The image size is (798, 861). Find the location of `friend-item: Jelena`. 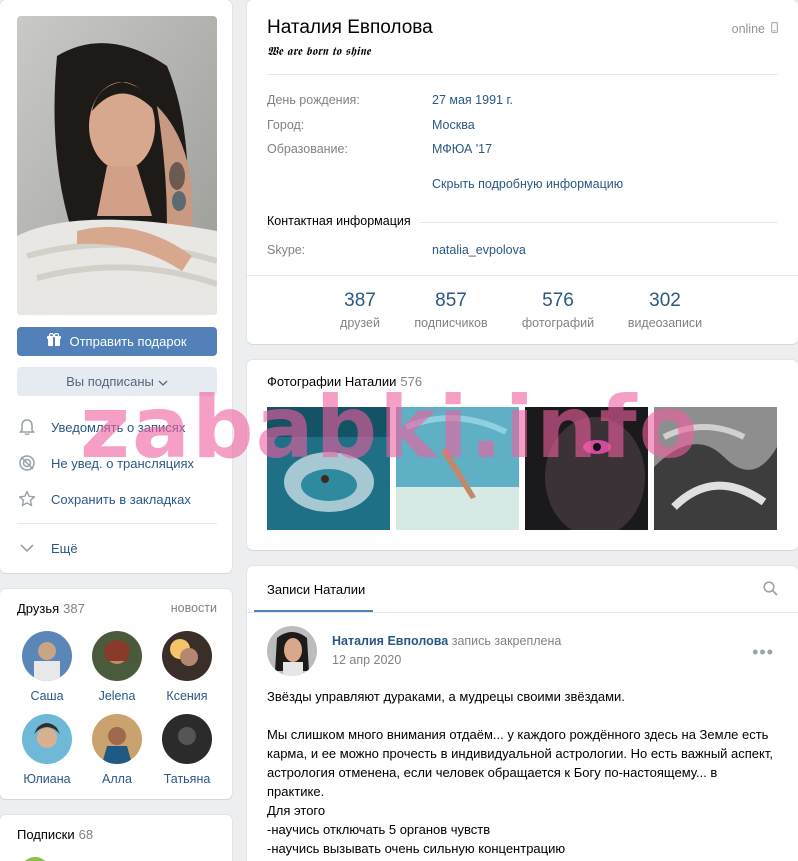

friend-item: Jelena is located at coordinates (117, 667).